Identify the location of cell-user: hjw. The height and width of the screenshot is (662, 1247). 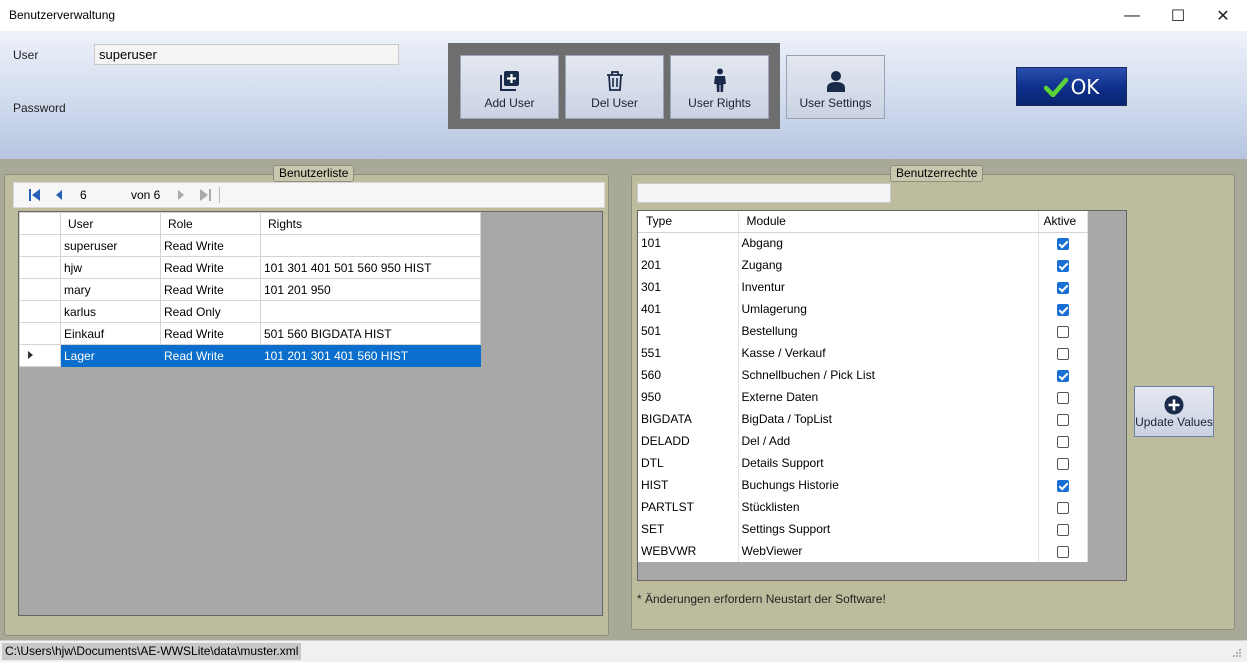
(110, 267).